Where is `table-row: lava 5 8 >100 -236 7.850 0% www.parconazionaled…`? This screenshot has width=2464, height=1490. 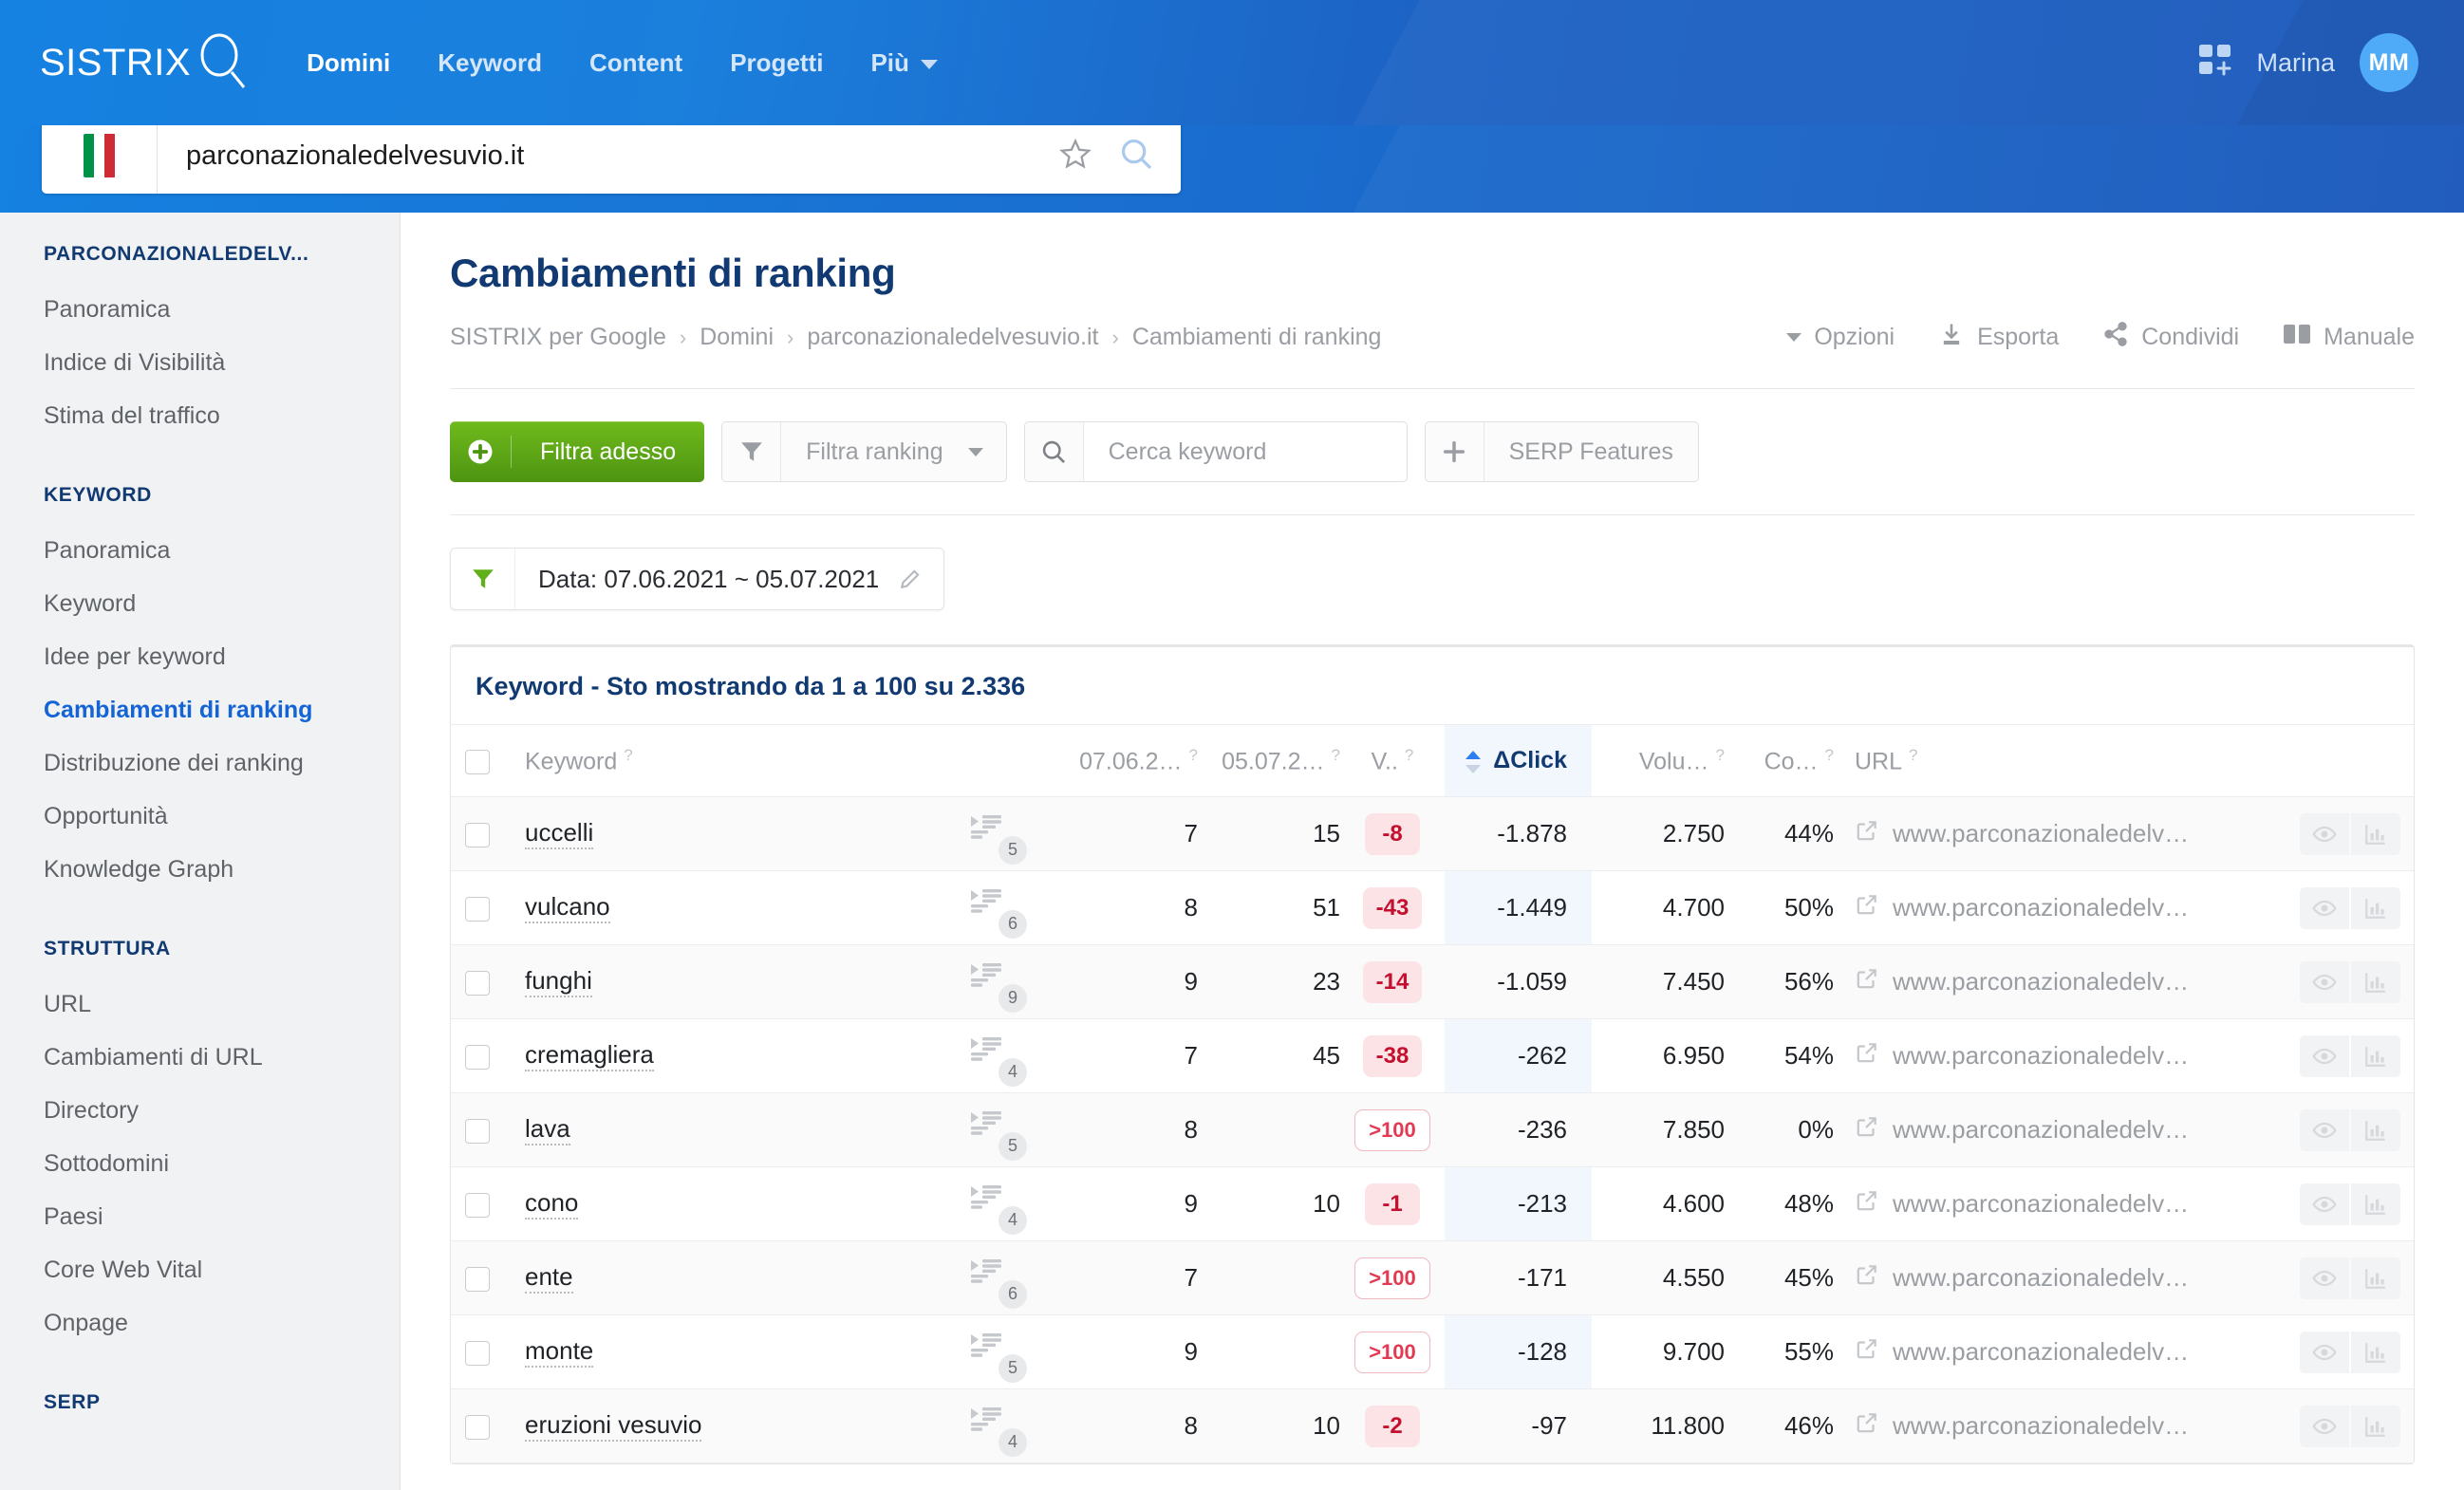 table-row: lava 5 8 >100 -236 7.850 0% www.parconazionaled… is located at coordinates (1433, 1129).